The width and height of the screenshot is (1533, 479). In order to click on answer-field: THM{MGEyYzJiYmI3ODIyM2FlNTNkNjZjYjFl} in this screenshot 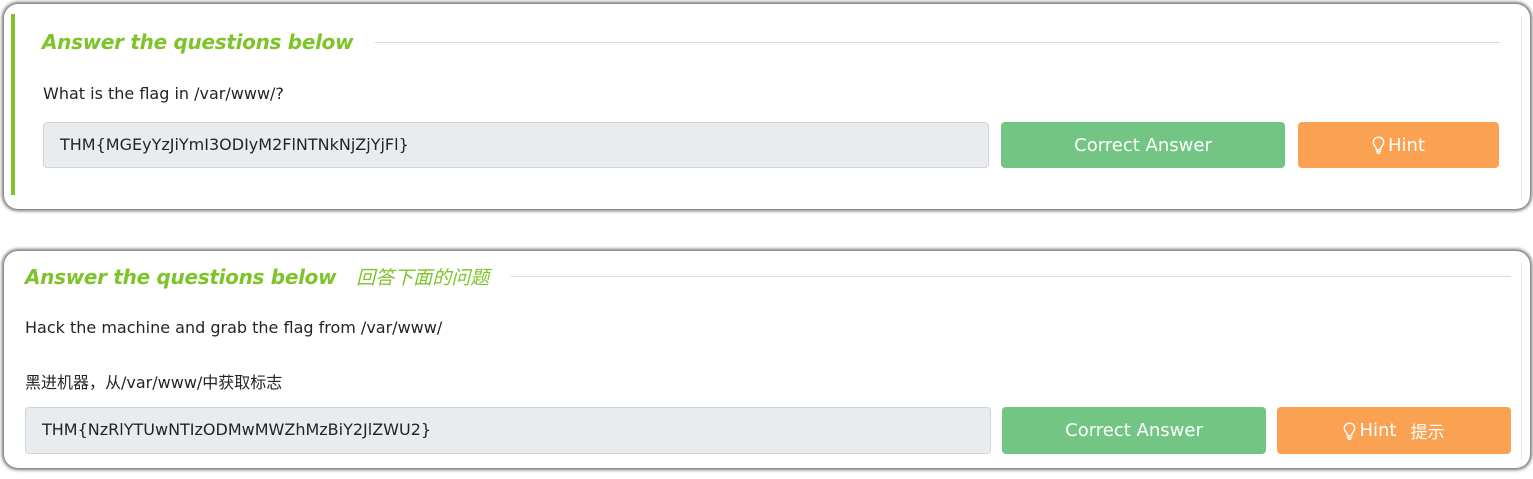, I will do `click(516, 145)`.